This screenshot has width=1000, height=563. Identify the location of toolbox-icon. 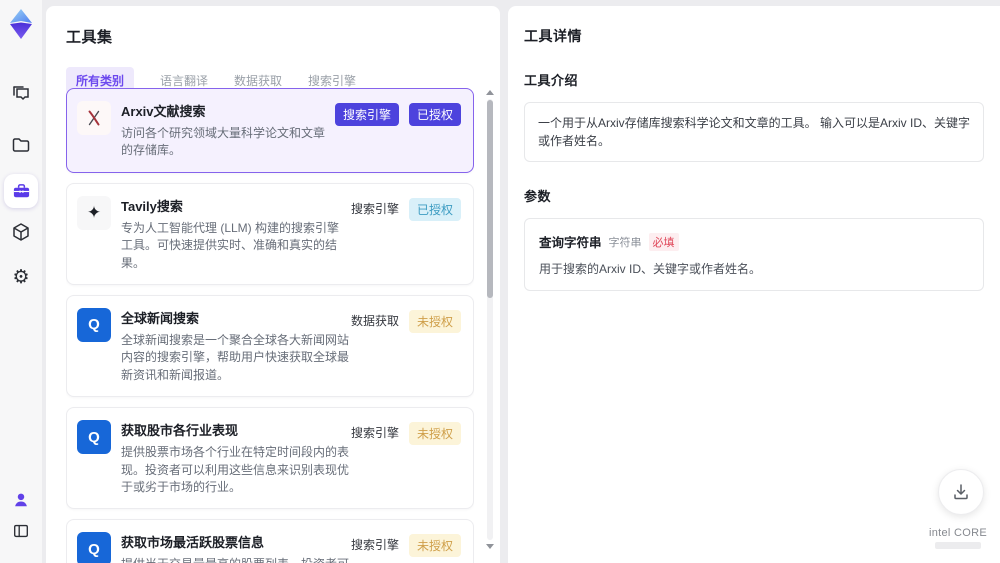
(21, 190).